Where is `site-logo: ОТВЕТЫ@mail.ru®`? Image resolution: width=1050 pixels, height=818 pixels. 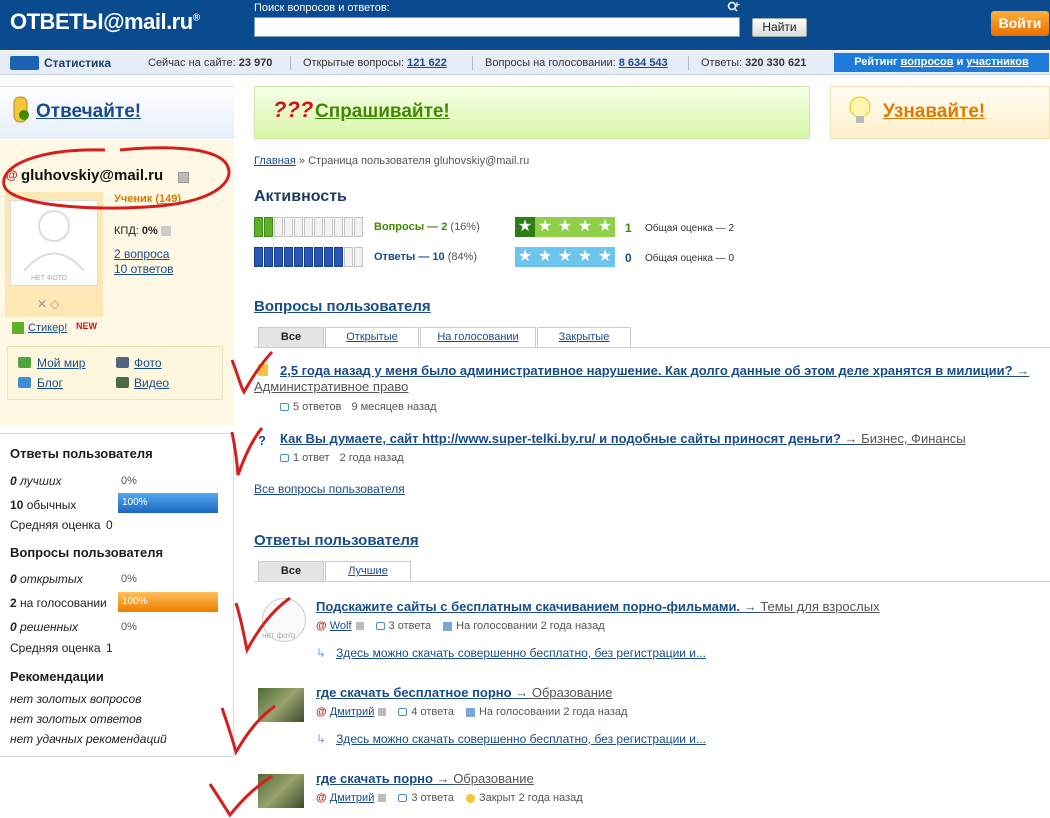 site-logo: ОТВЕТЫ@mail.ru® is located at coordinates (105, 22).